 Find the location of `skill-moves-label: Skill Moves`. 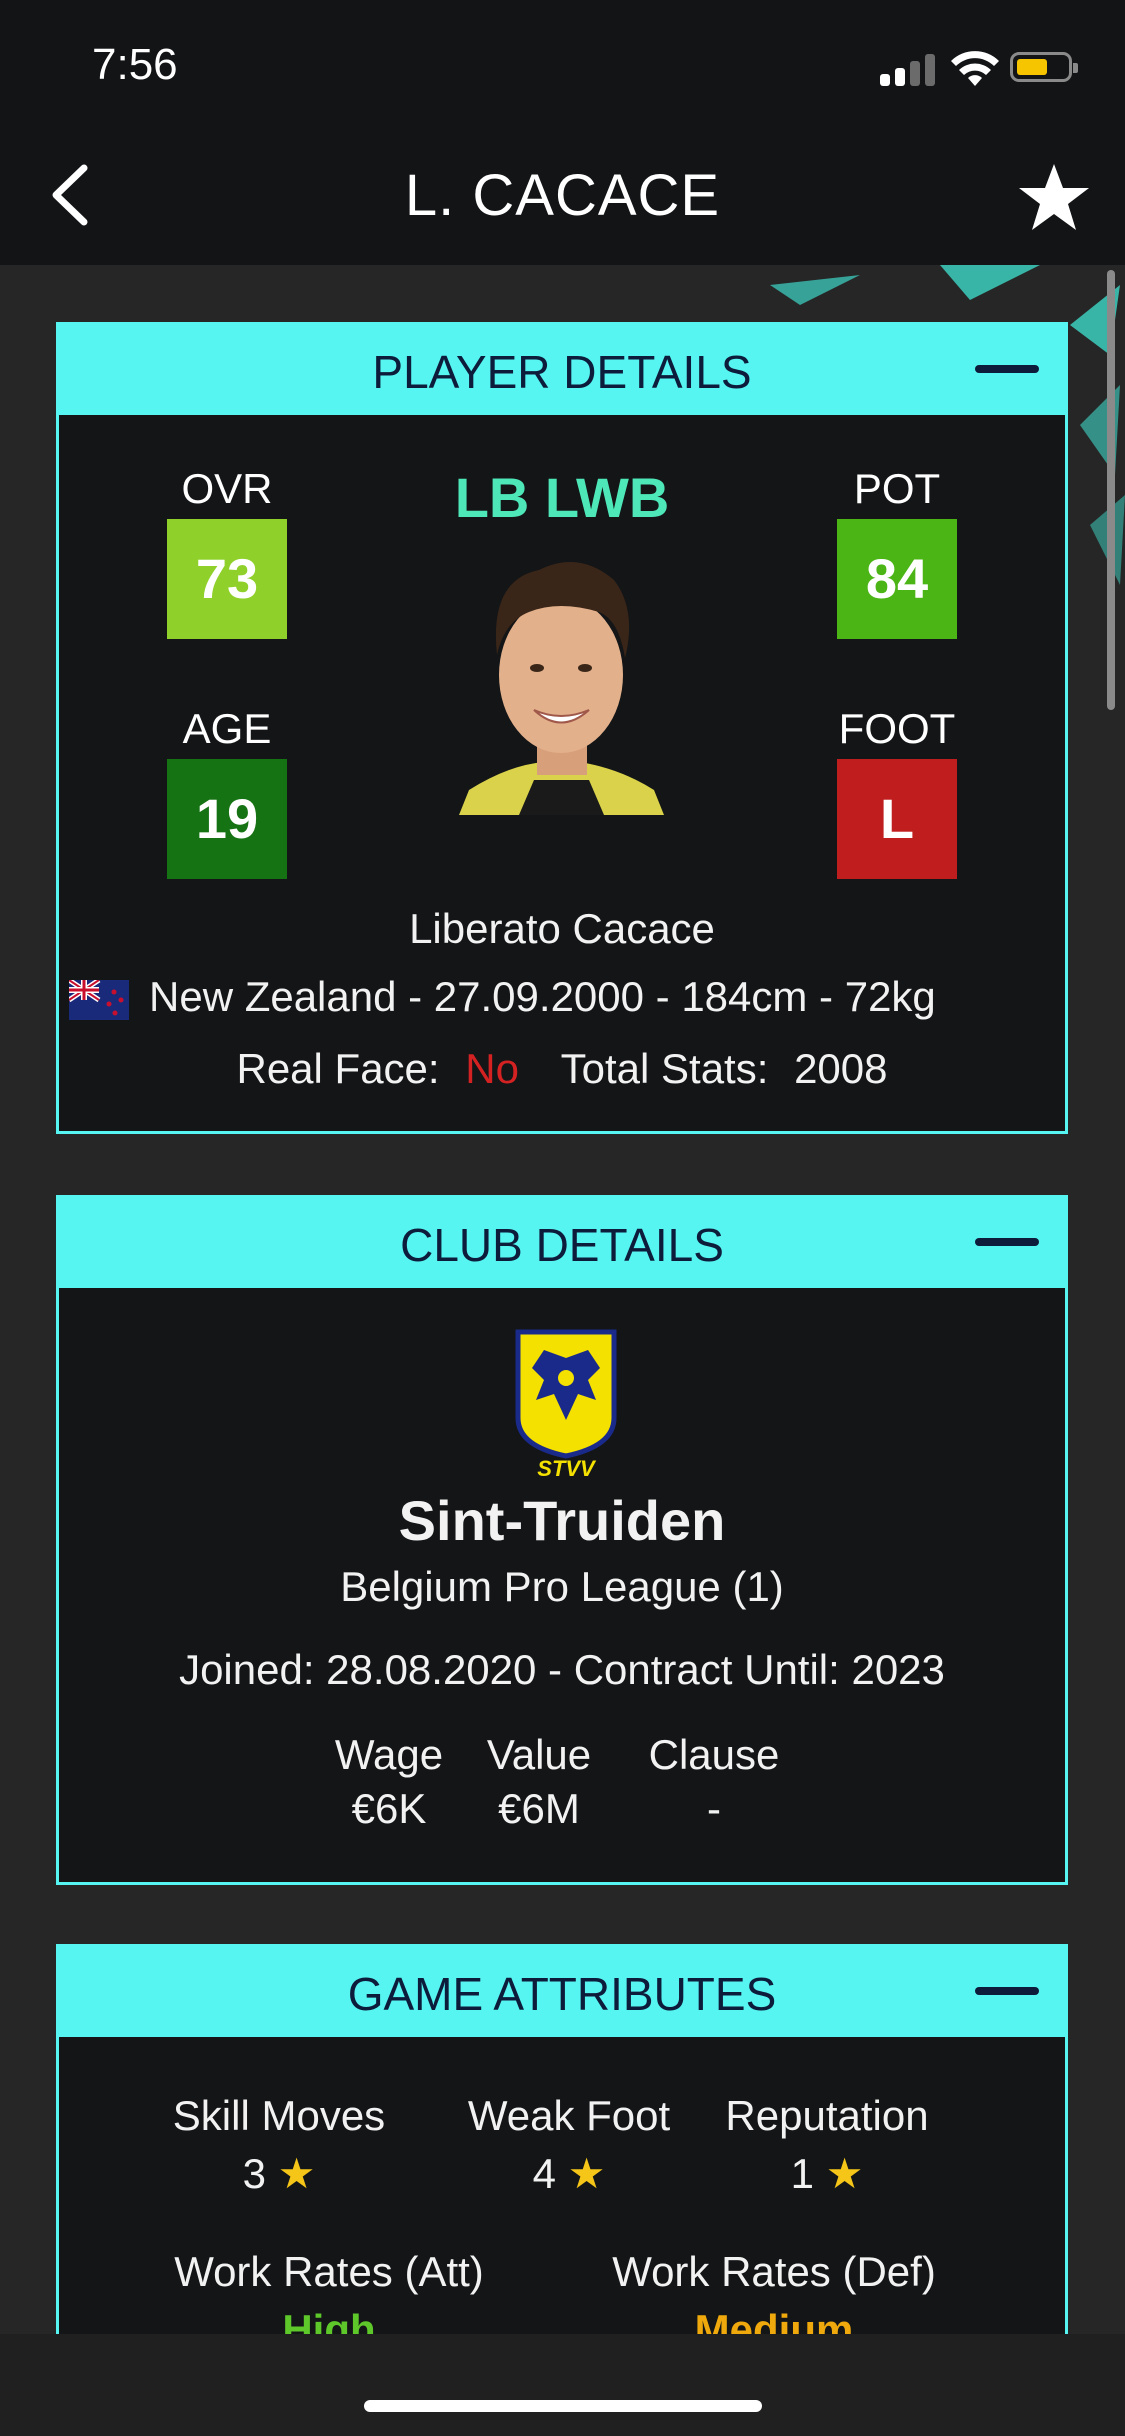

skill-moves-label: Skill Moves is located at coordinates (279, 2115).